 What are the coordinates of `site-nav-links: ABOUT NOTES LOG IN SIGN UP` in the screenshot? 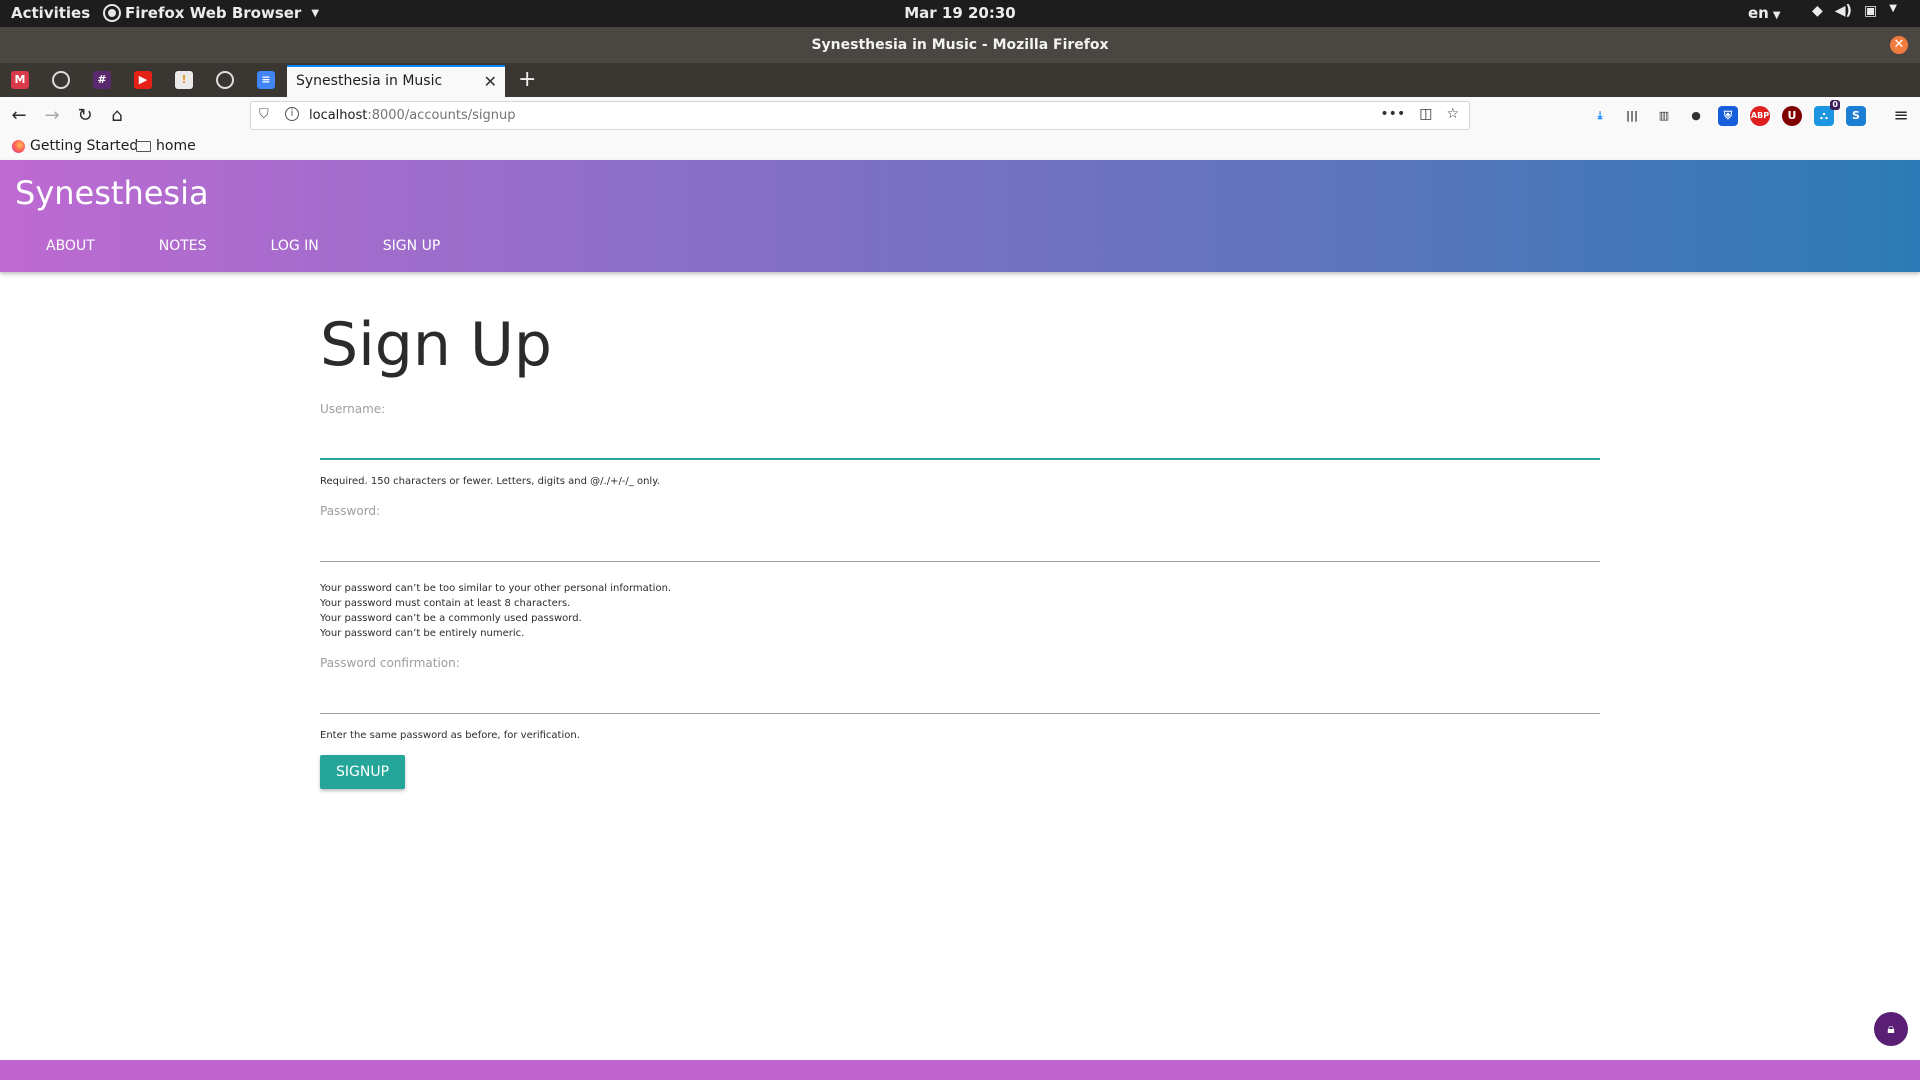 It's located at (243, 246).